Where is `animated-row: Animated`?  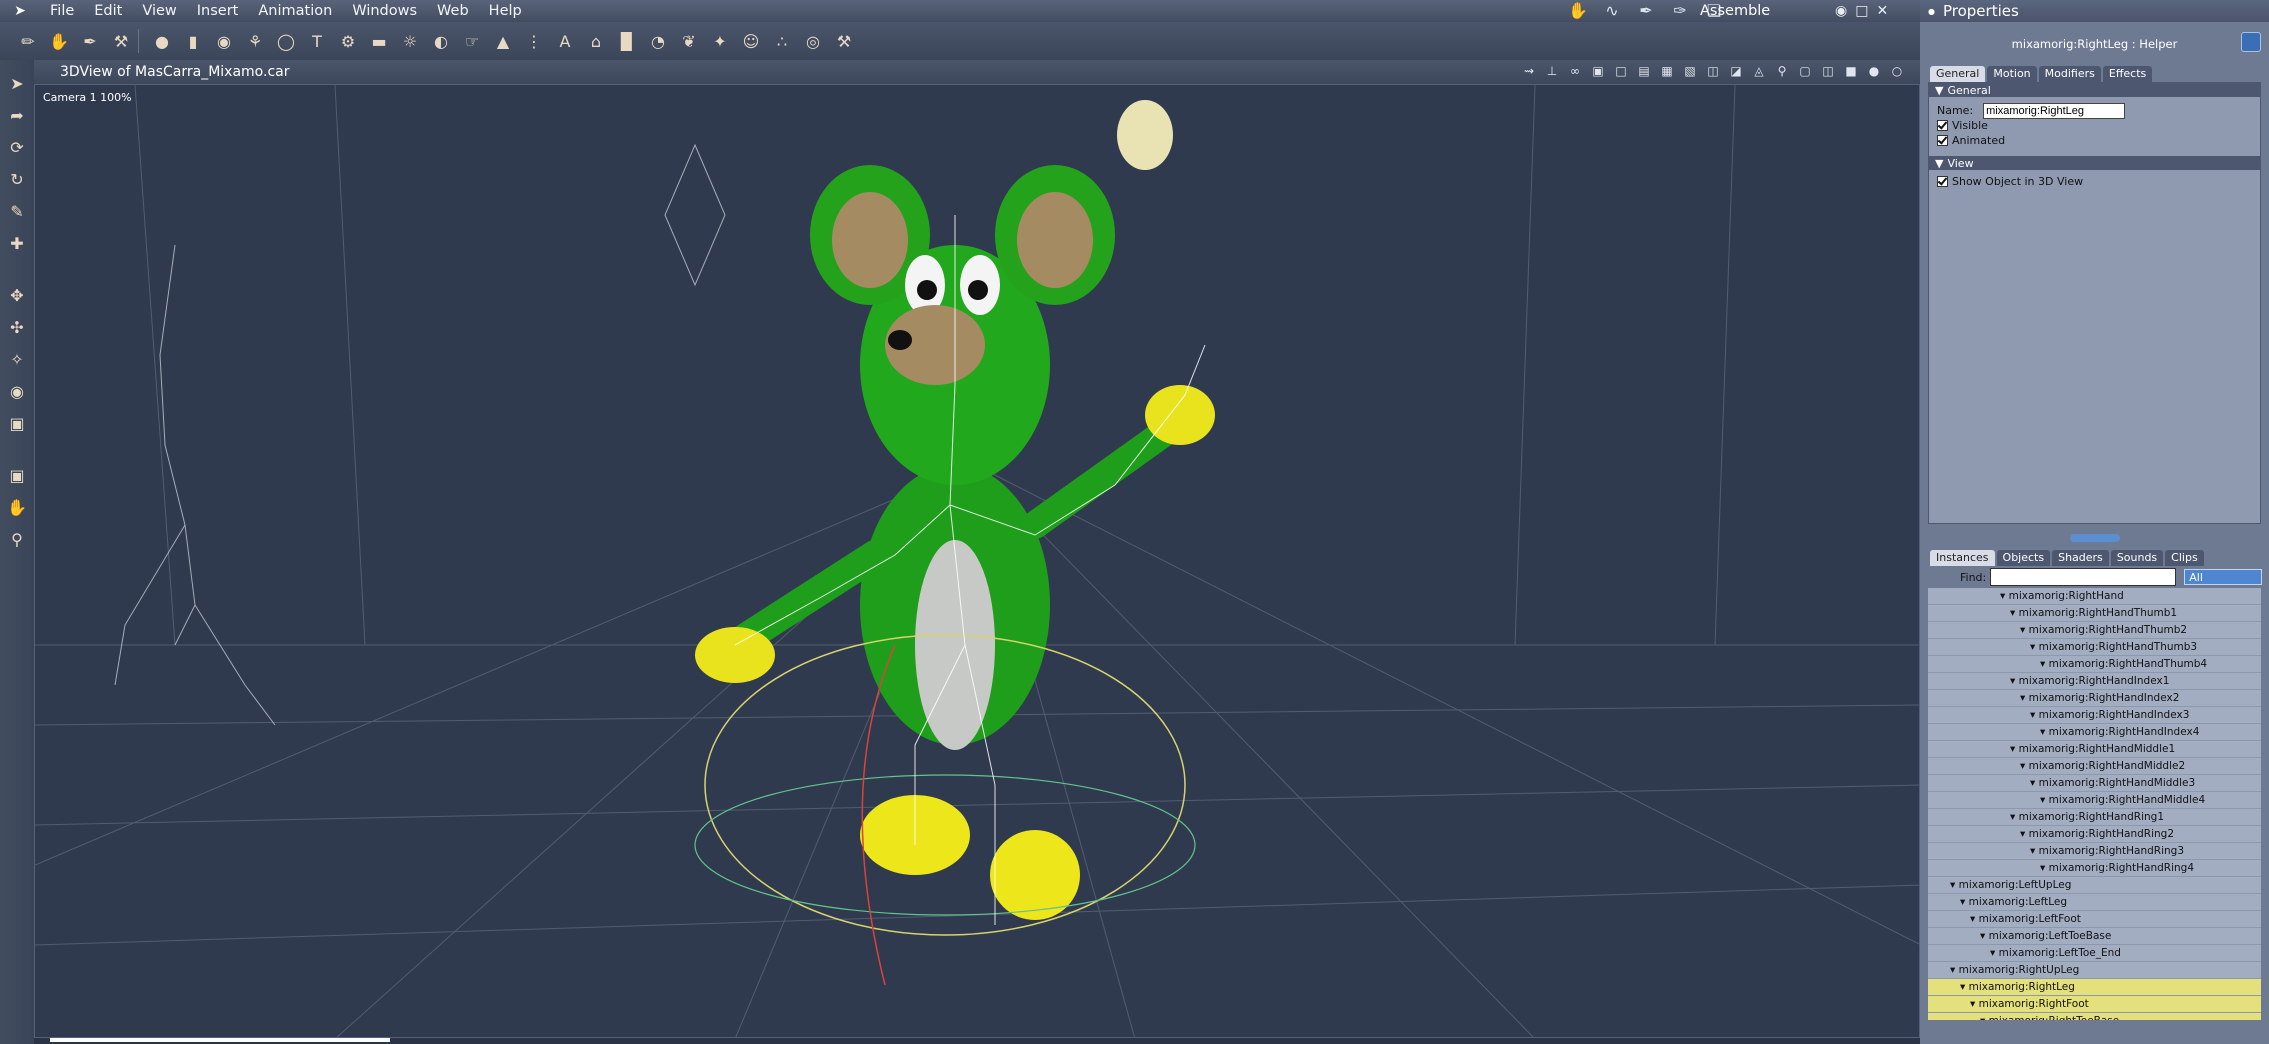 animated-row: Animated is located at coordinates (2094, 140).